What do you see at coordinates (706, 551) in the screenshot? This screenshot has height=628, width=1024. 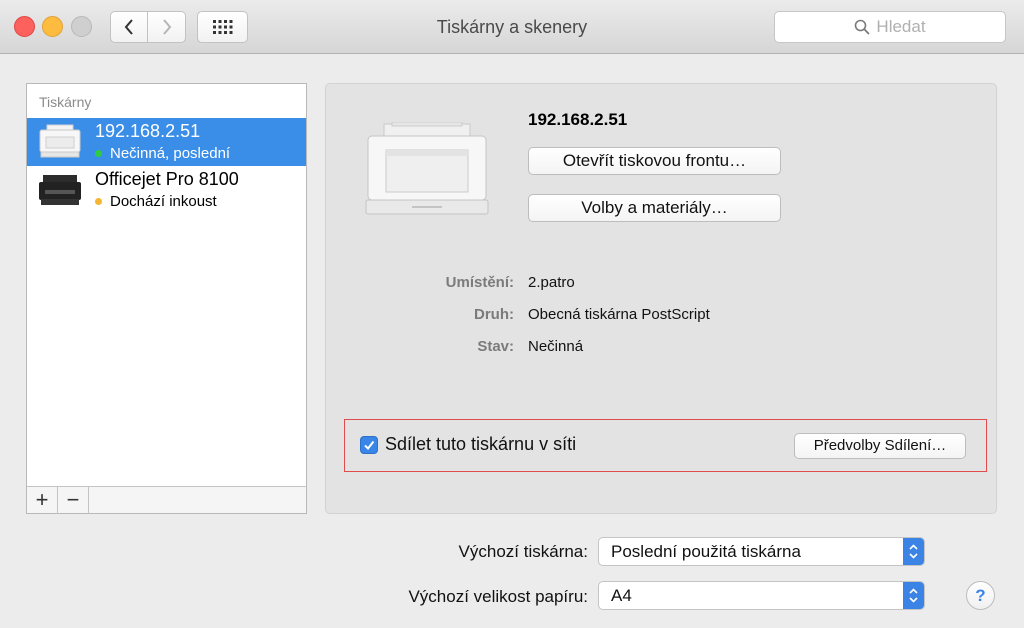 I see `default-printer-value: Poslední použitá tiskárna` at bounding box center [706, 551].